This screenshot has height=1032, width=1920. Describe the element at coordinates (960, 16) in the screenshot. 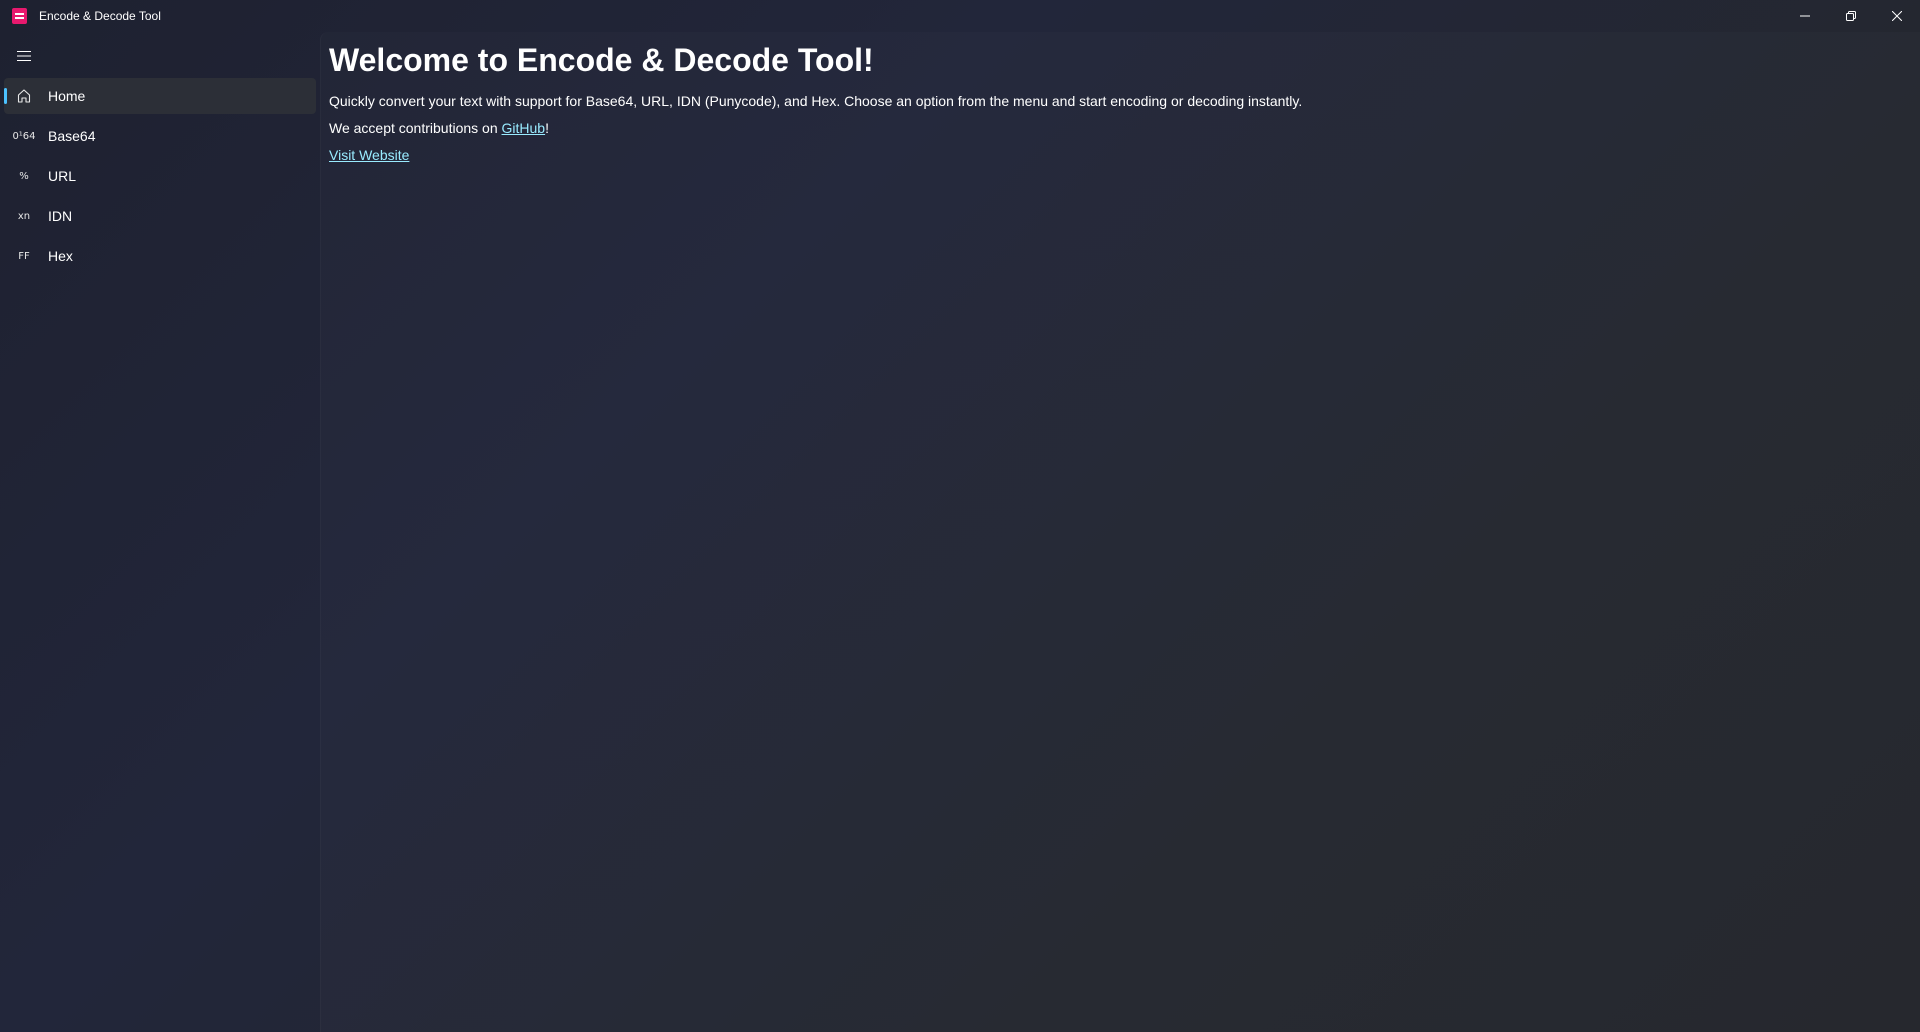

I see `title-bar: Encode & Decode Tool` at that location.